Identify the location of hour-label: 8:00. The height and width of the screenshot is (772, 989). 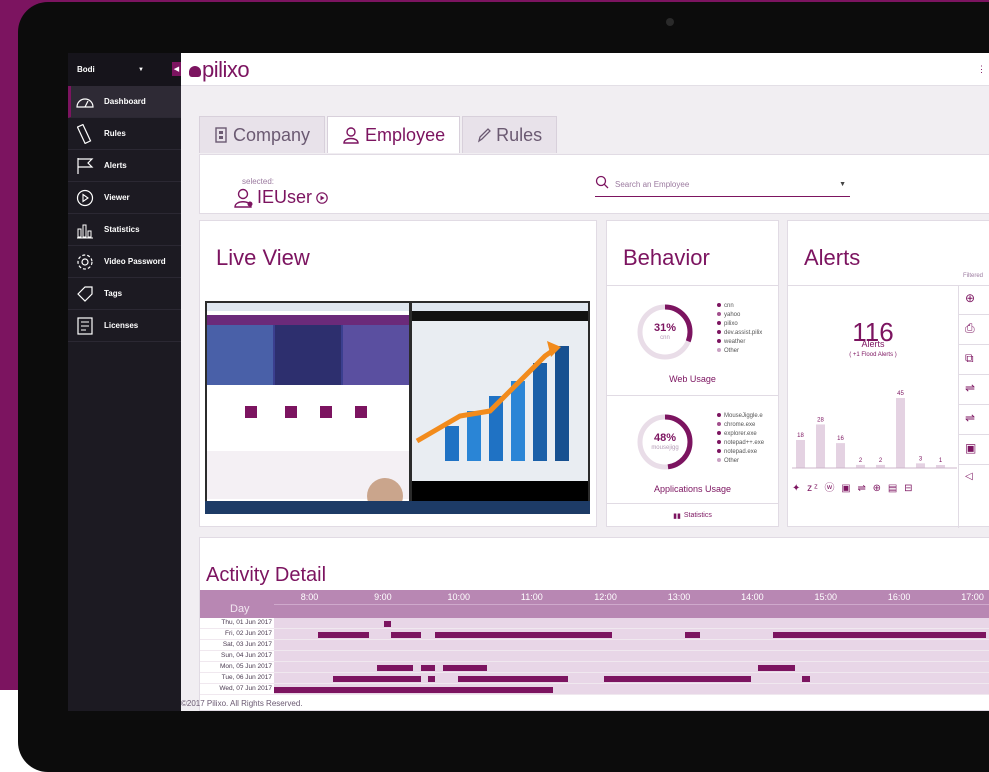
(309, 597).